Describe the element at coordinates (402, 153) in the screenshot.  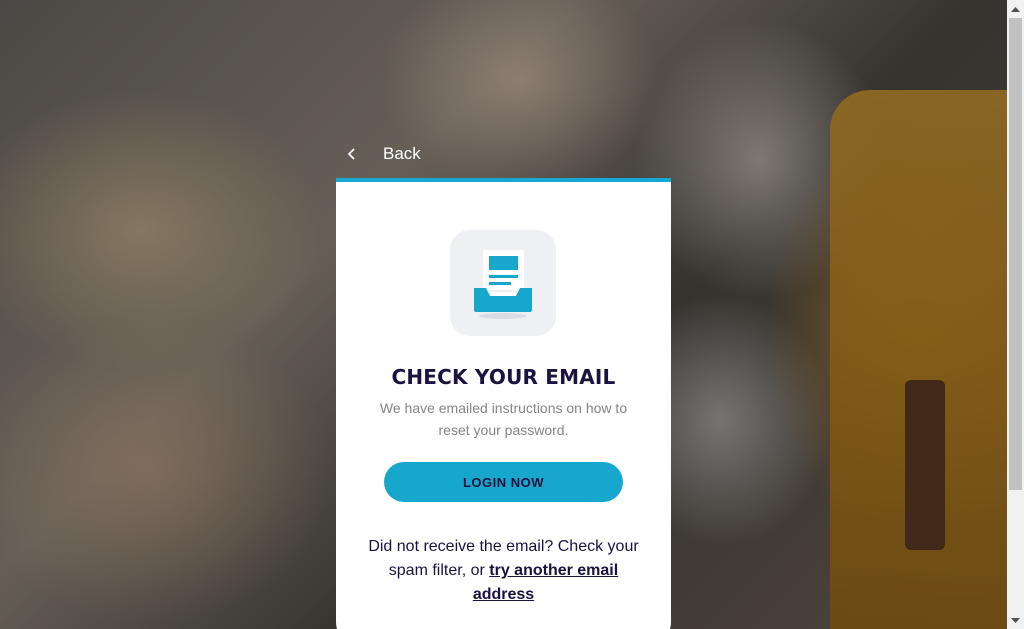
I see `back-label: Back` at that location.